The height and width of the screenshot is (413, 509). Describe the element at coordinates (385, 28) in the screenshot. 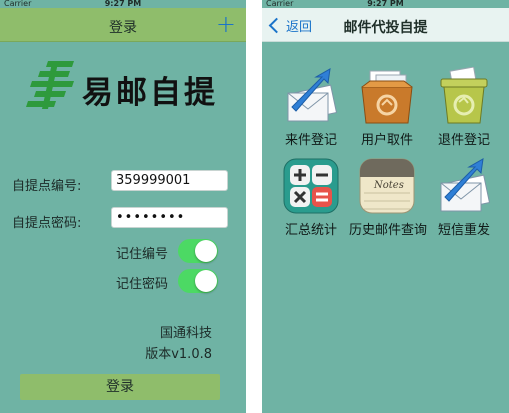

I see `page-title: 邮件代投自提` at that location.